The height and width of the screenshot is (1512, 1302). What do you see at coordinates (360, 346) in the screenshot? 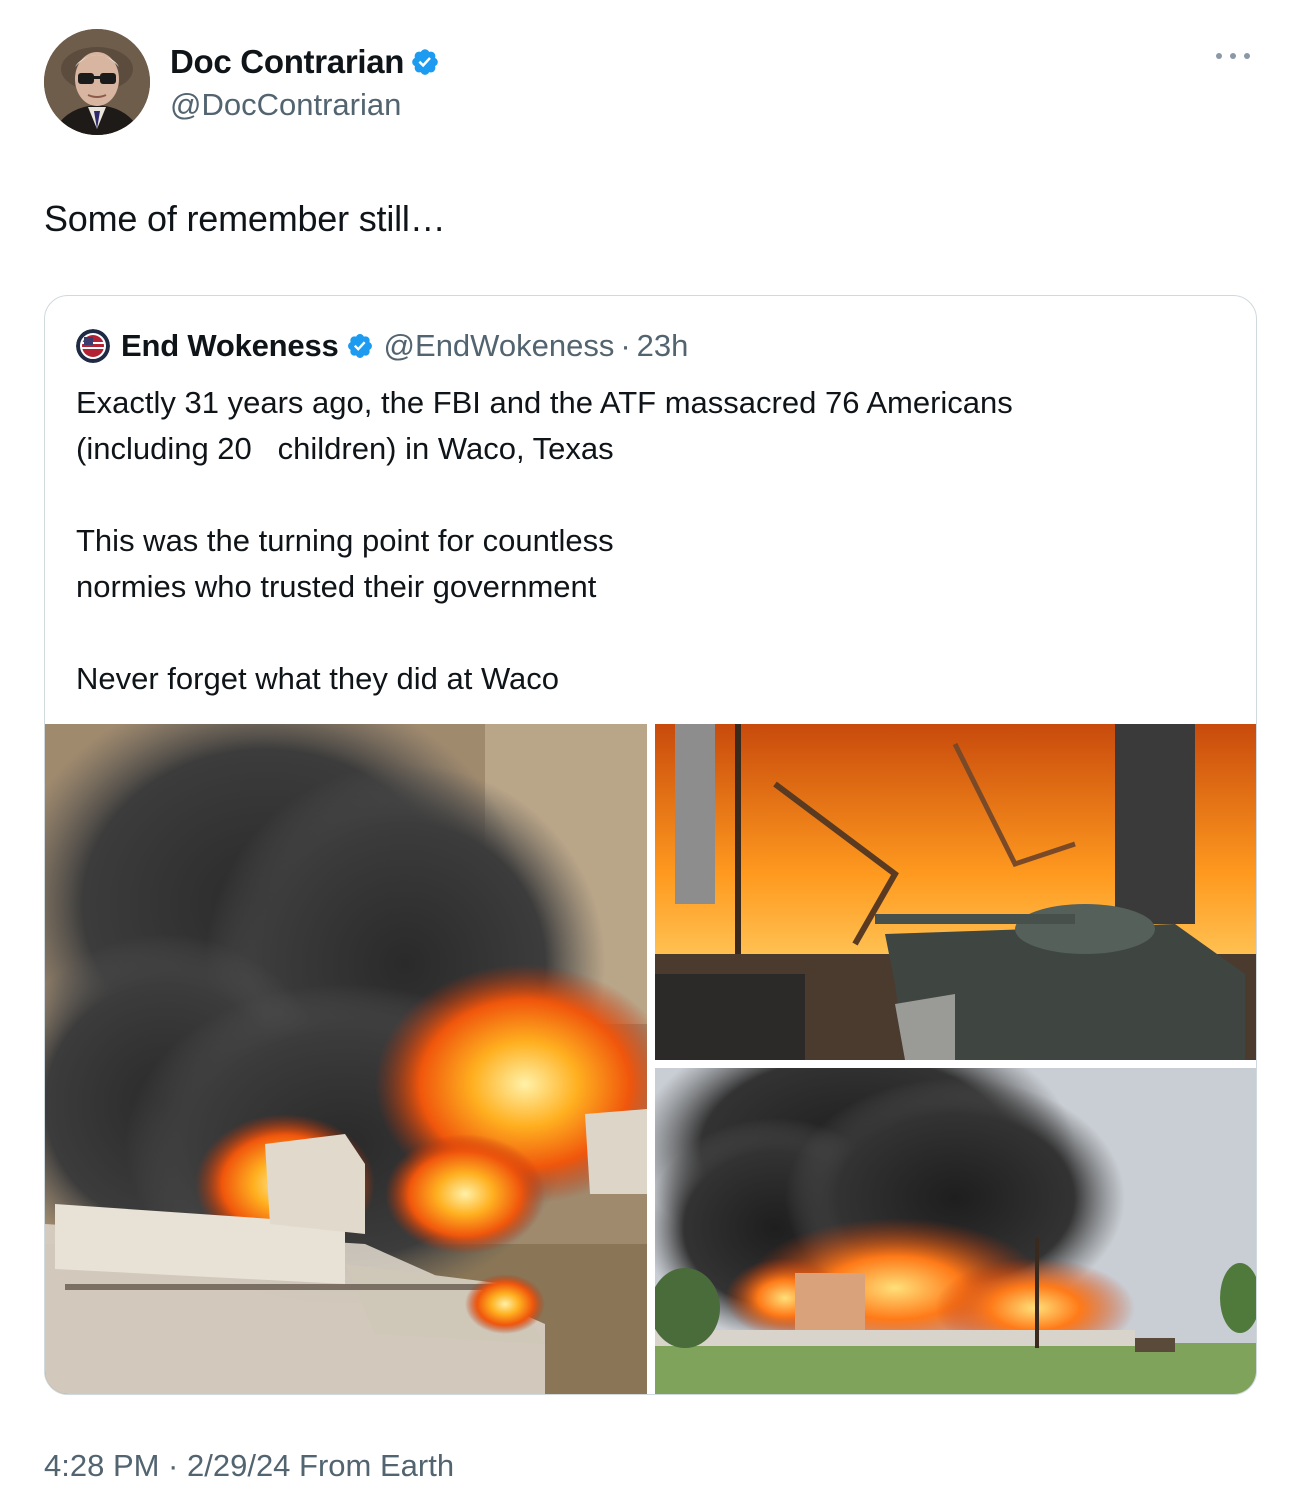
I see `quoted-verified-badge-icon` at bounding box center [360, 346].